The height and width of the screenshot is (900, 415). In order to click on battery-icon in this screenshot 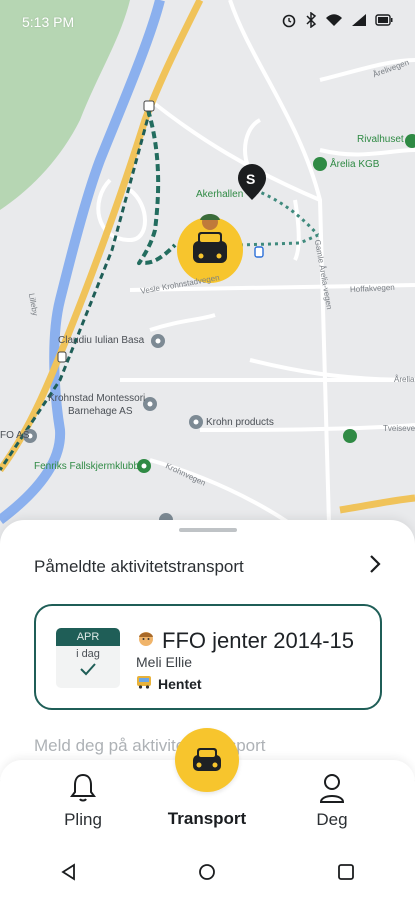, I will do `click(384, 22)`.